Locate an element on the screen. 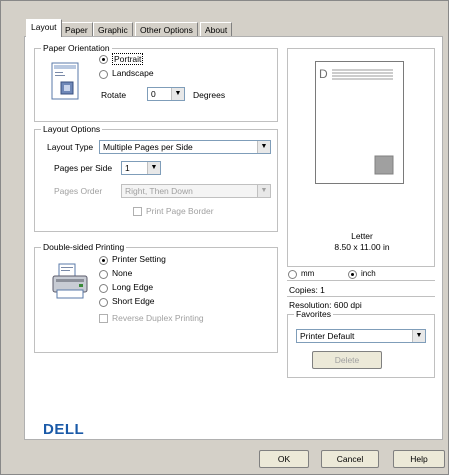  paper-name-label: Letter is located at coordinates (362, 236).